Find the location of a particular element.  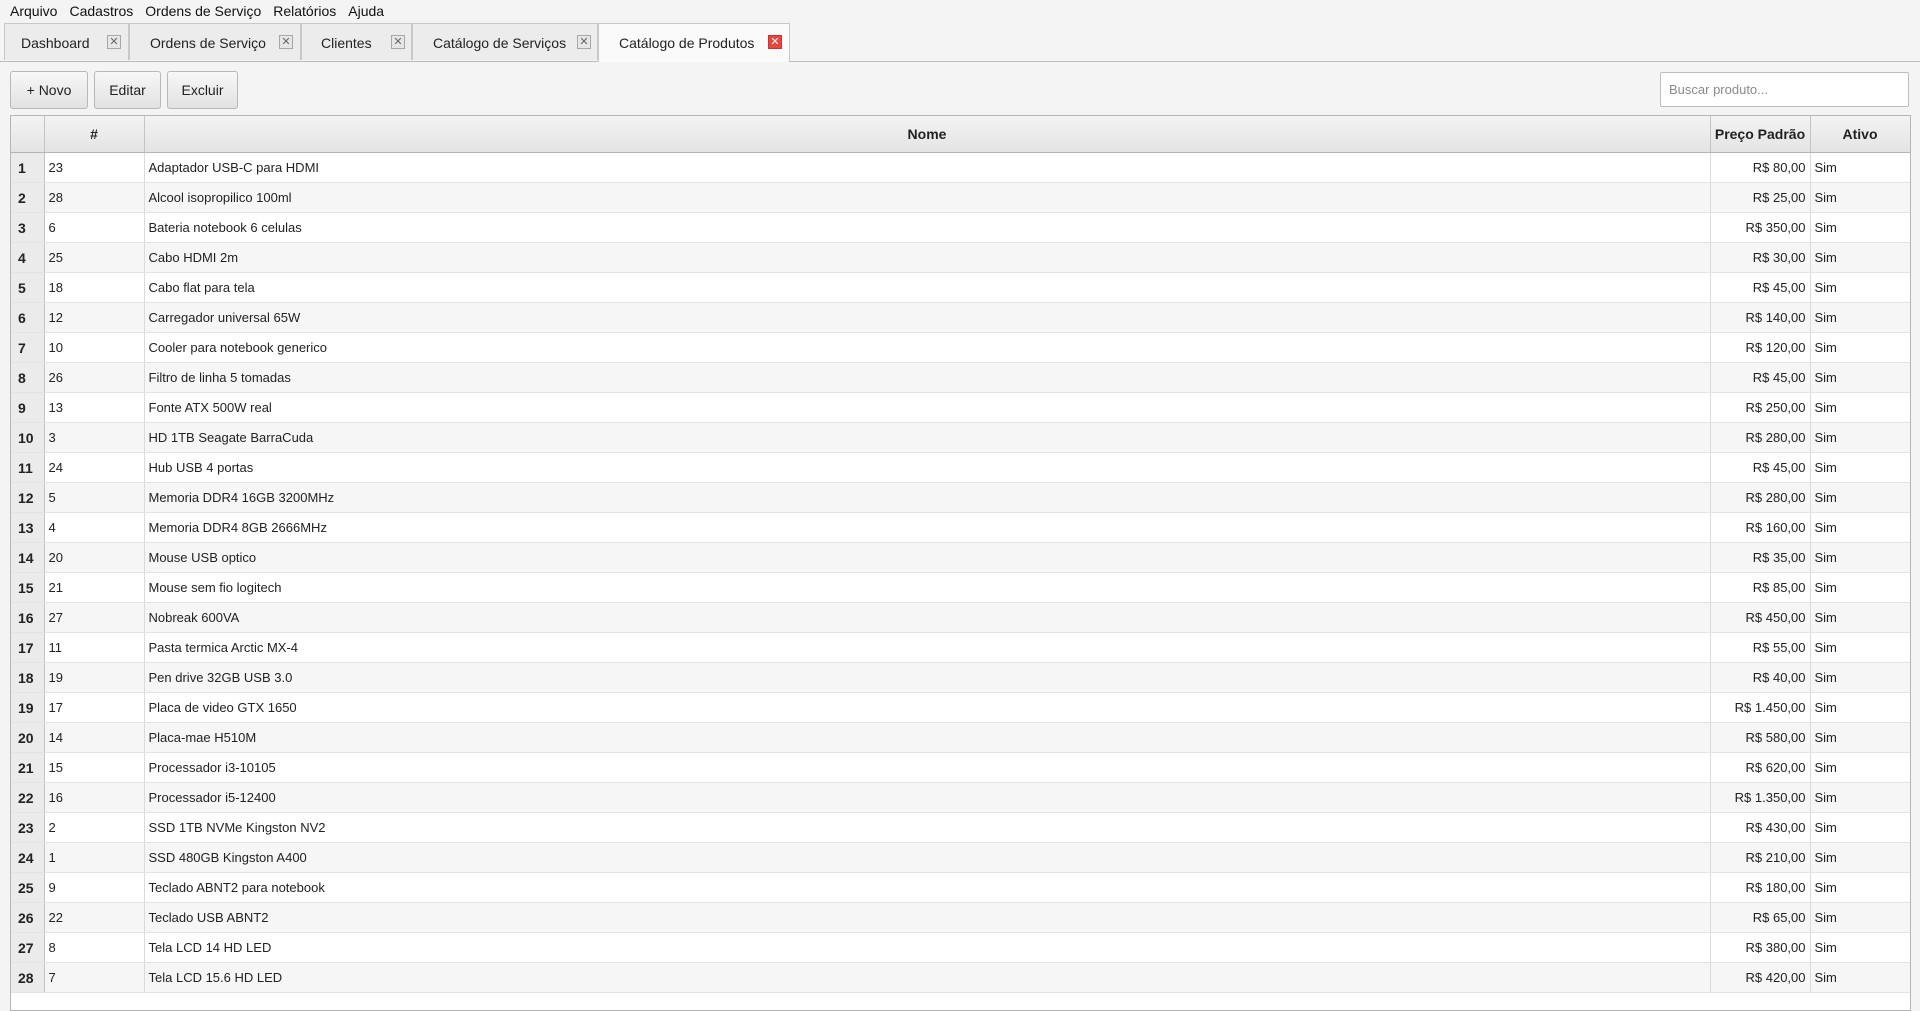

table-row: 8 26 Filtro de linha 5 tomadas R$ 45,00 Sim is located at coordinates (960, 377).